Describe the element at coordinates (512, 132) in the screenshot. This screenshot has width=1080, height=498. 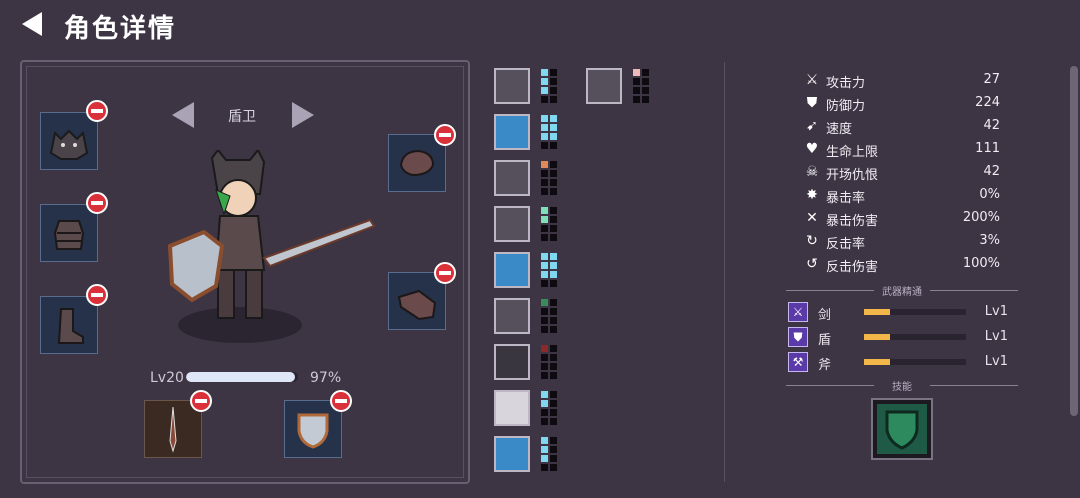
I see `passive-skill-2-icon` at that location.